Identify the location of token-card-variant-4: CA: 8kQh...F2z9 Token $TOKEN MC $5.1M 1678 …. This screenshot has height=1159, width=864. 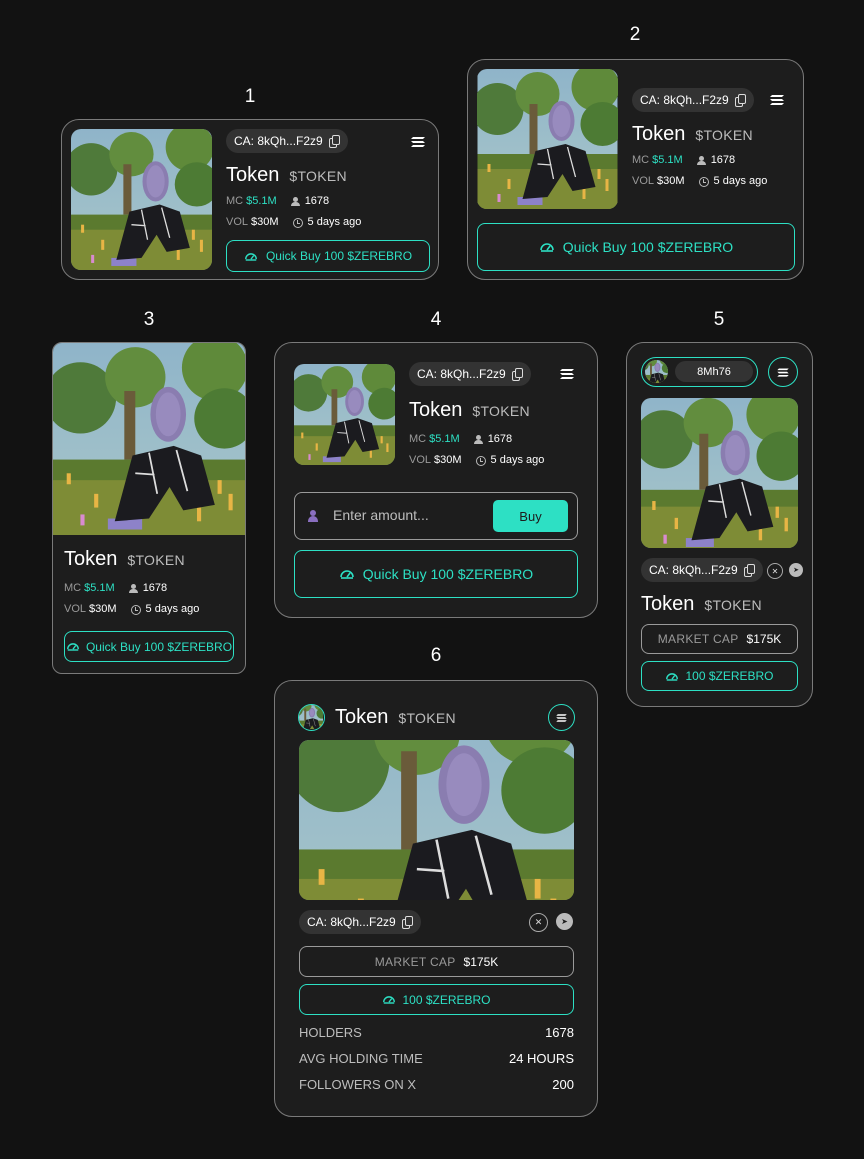
(436, 480).